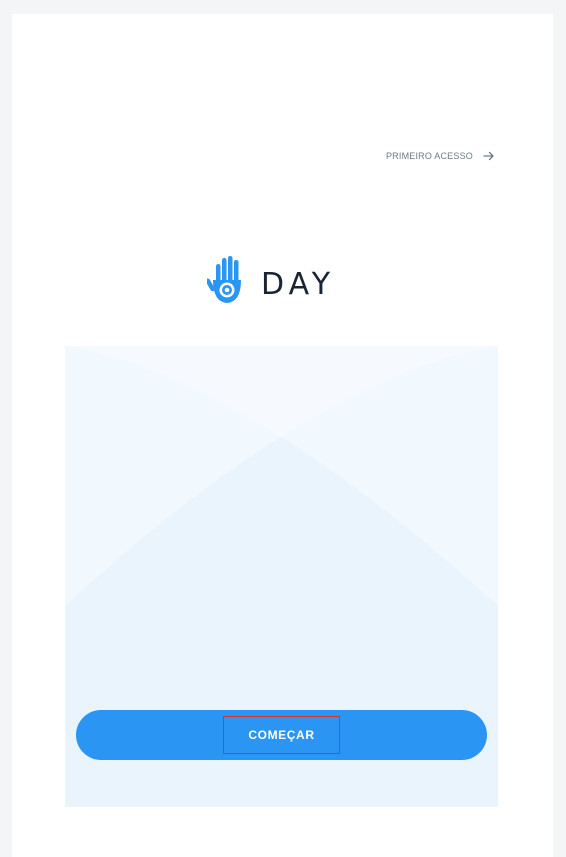 This screenshot has height=857, width=566. I want to click on first-access-label: PRIMEIRO ACESSO, so click(429, 156).